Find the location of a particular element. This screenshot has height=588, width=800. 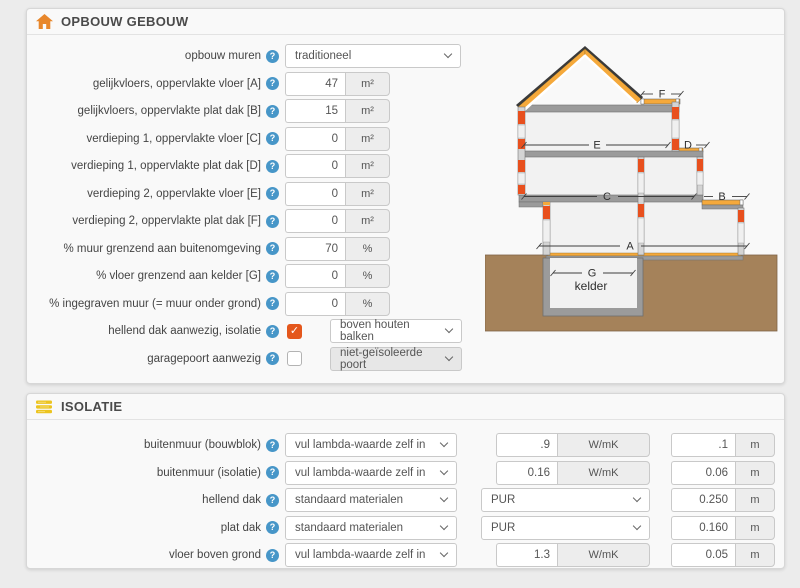

vloer-boven-grond-method-select: vul lambda-waarde zelf in is located at coordinates (371, 555).